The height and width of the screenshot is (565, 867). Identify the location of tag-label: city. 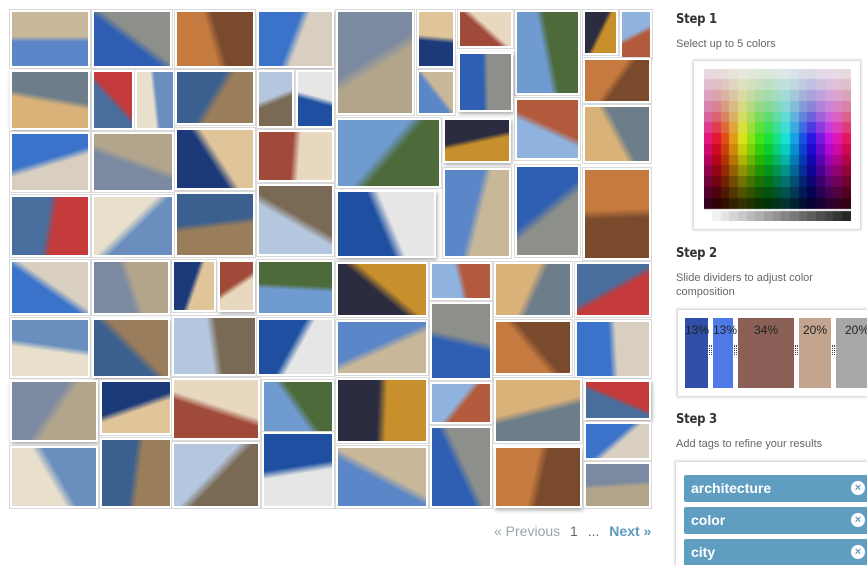
(703, 552).